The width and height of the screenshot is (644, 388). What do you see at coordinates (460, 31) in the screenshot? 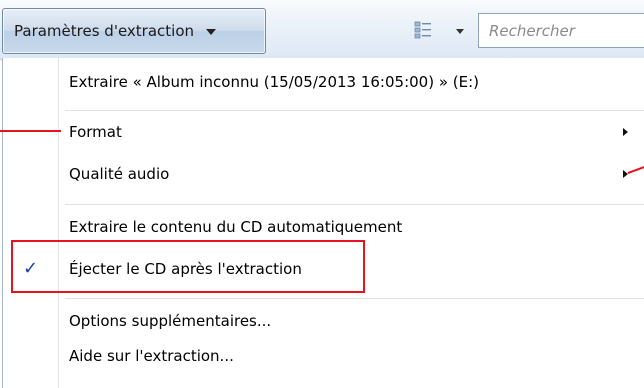
I see `view-options-chevron-icon` at bounding box center [460, 31].